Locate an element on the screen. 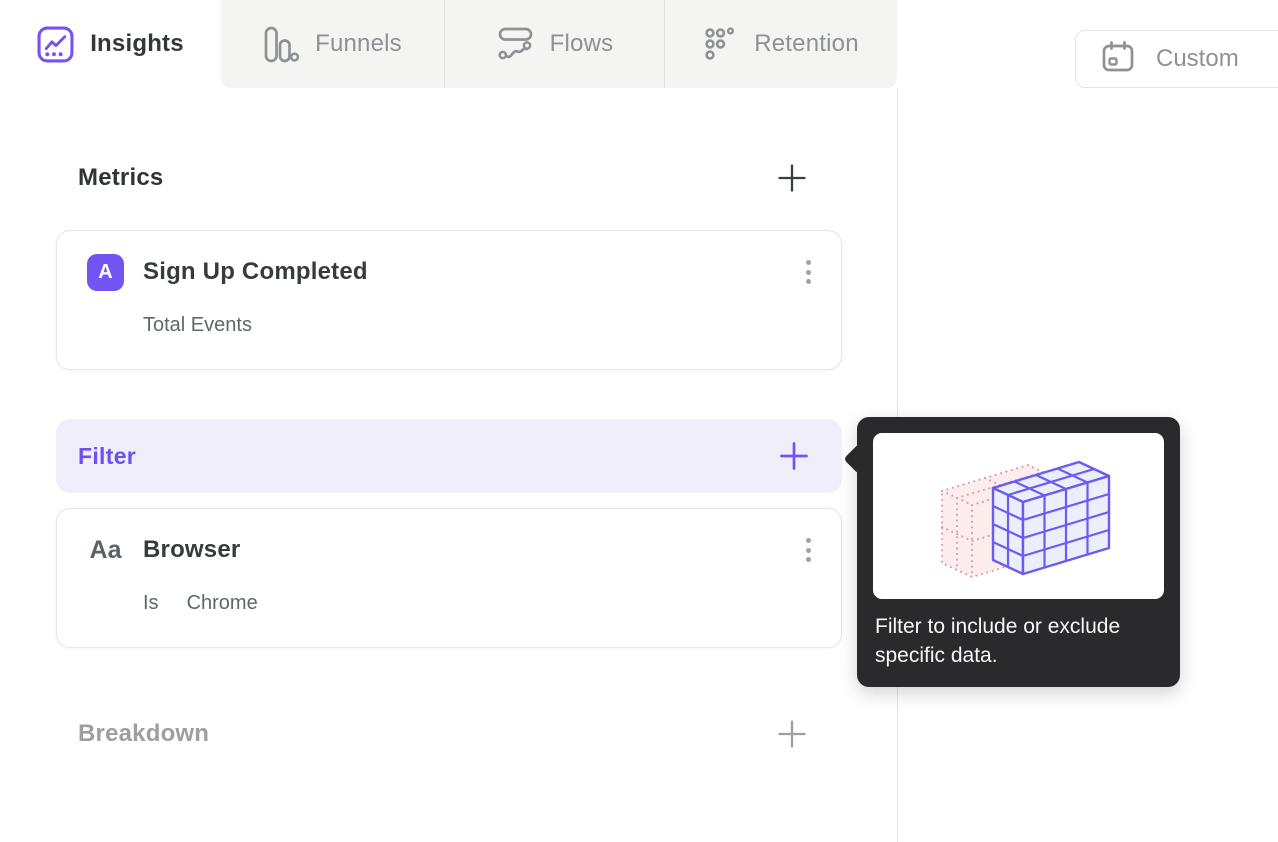 The width and height of the screenshot is (1278, 842). filter-value: Chrome is located at coordinates (222, 603).